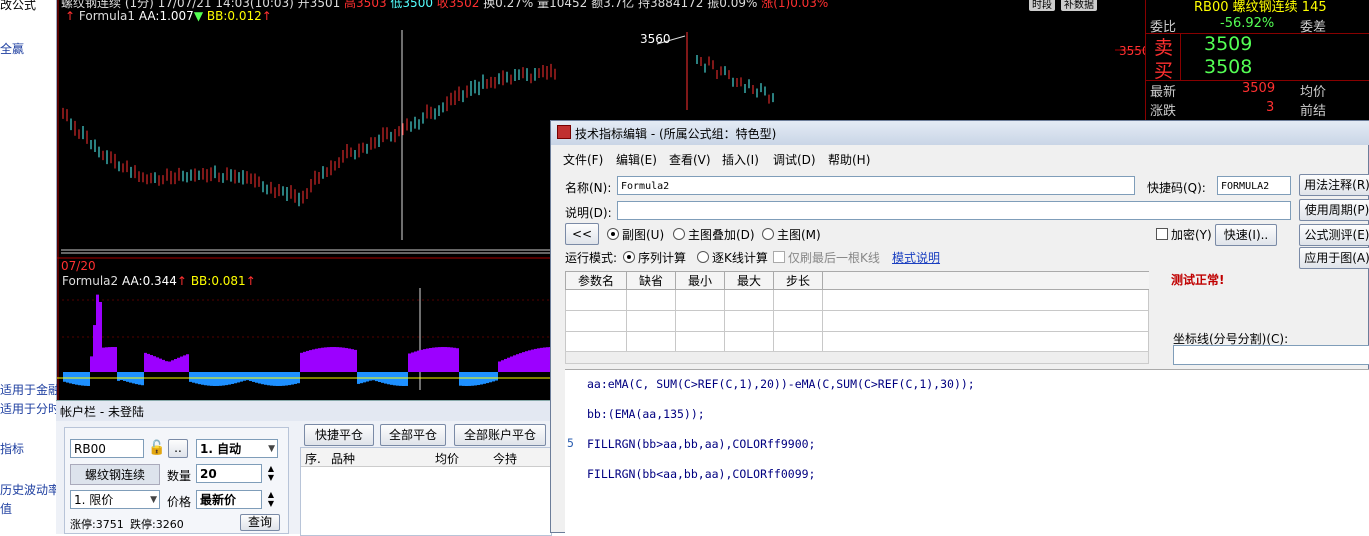 This screenshot has width=1369, height=536. Describe the element at coordinates (636, 159) in the screenshot. I see `menu-edit: 编辑(E)` at that location.